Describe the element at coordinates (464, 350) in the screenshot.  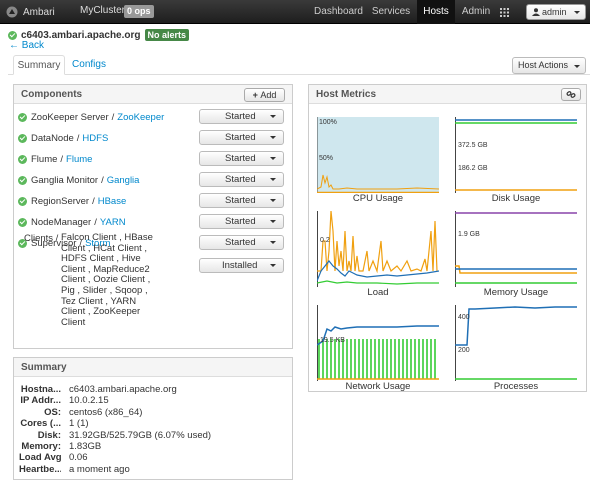
I see `processes-tick-200: 200` at that location.